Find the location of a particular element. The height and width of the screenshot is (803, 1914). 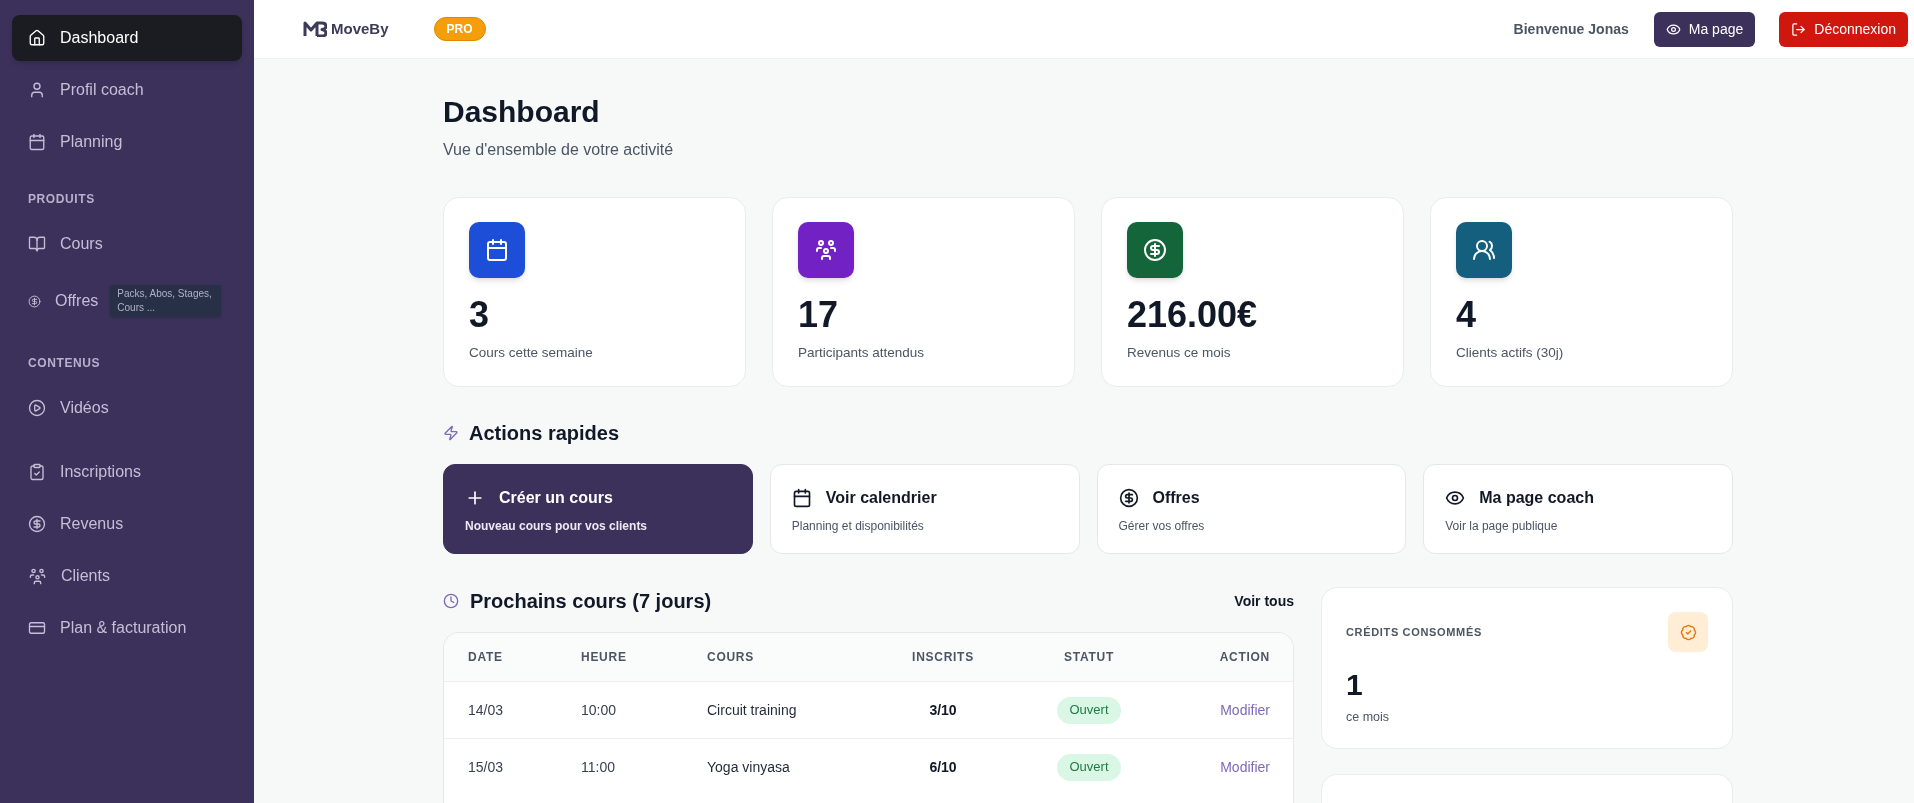

table-cell-text: Yoga vinyasa is located at coordinates (749, 767).